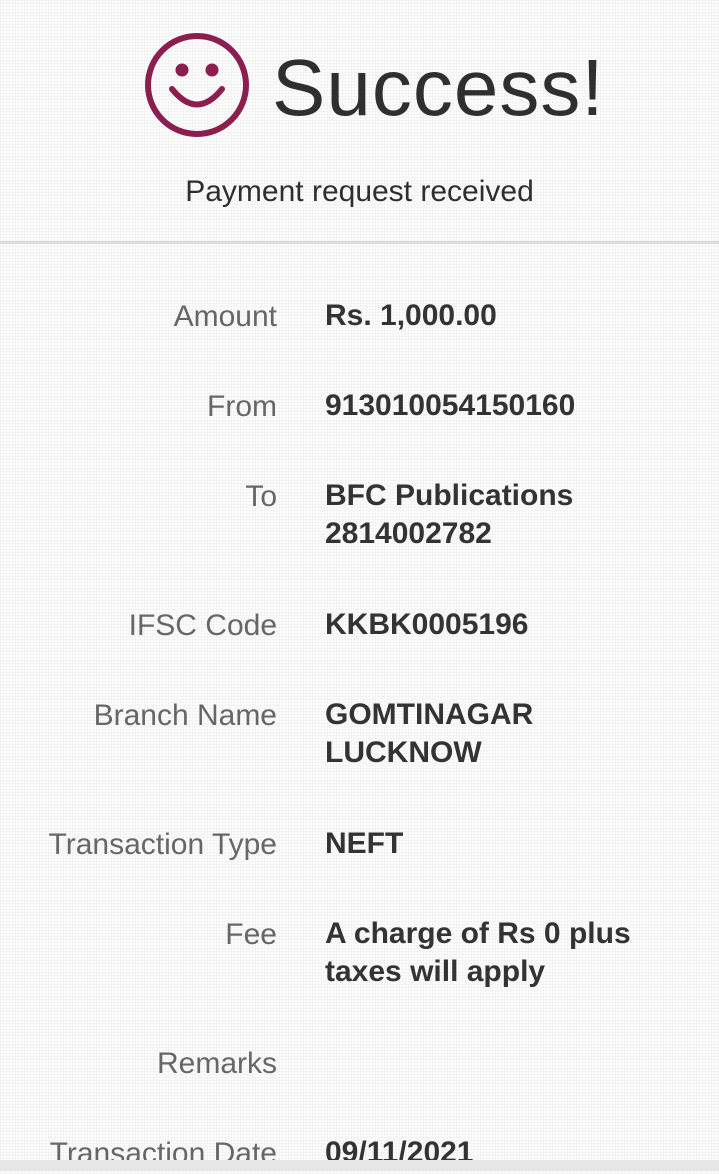  What do you see at coordinates (162, 844) in the screenshot?
I see `transaction-type-label: Transaction Type` at bounding box center [162, 844].